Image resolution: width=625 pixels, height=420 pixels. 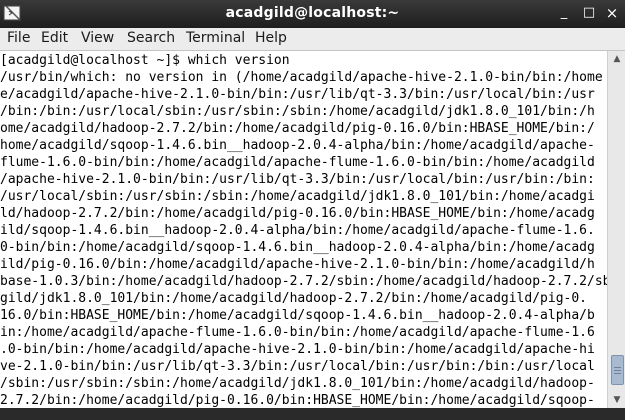 What do you see at coordinates (589, 13) in the screenshot?
I see `maximize-button: □` at bounding box center [589, 13].